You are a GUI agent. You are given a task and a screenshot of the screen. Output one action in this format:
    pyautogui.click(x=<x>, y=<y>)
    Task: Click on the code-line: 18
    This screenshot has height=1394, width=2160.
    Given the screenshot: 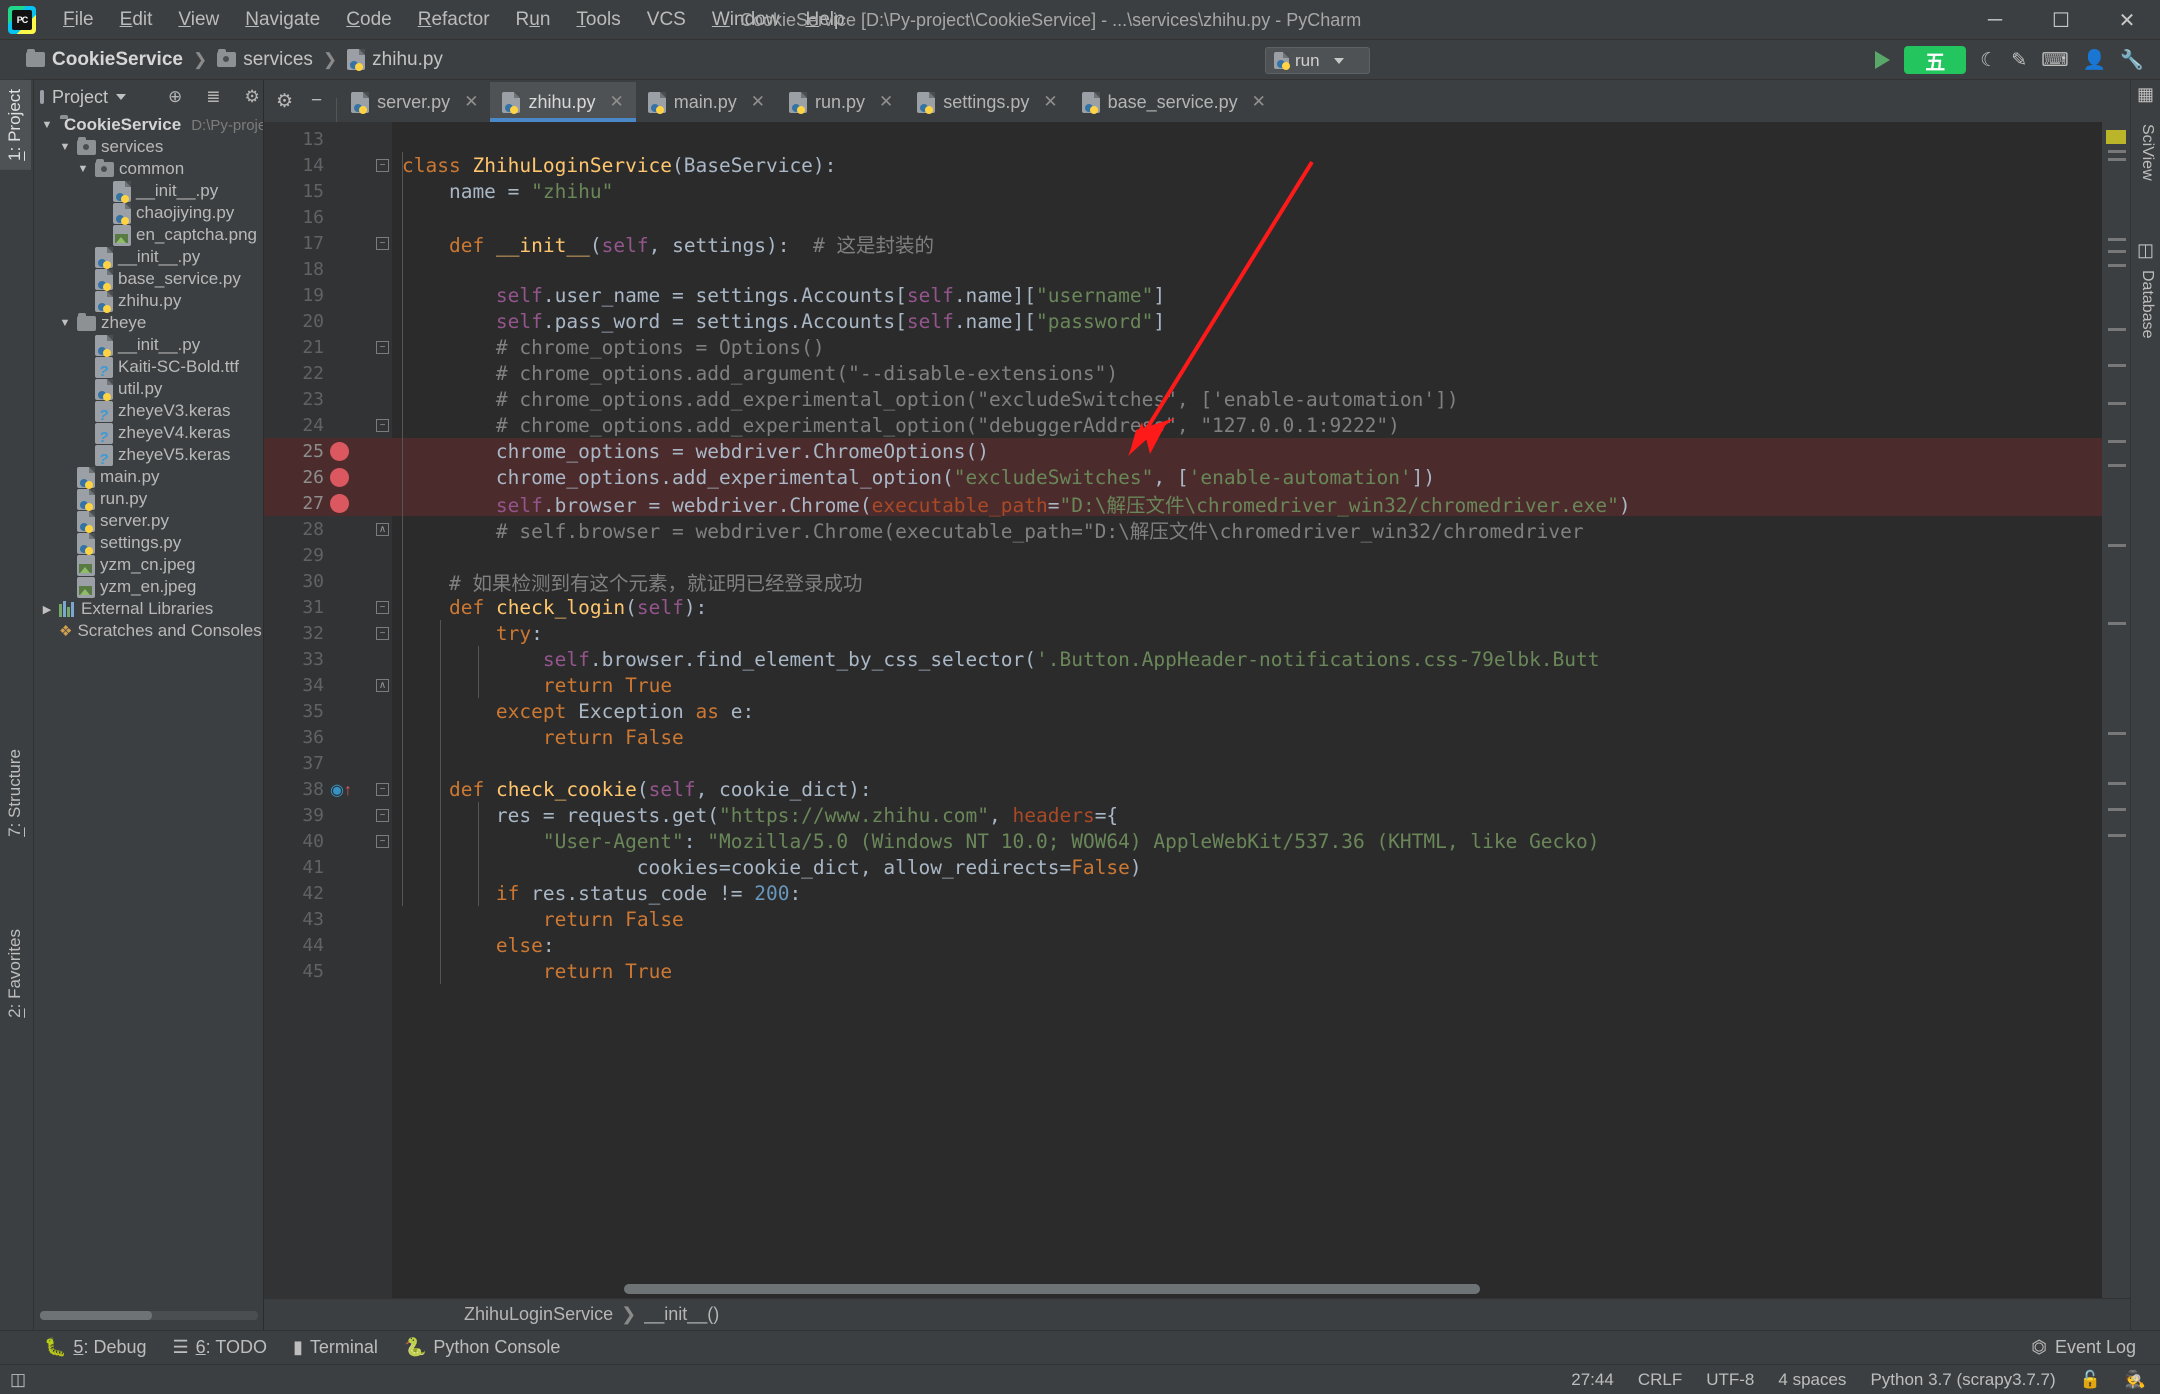 What is the action you would take?
    pyautogui.click(x=1197, y=269)
    